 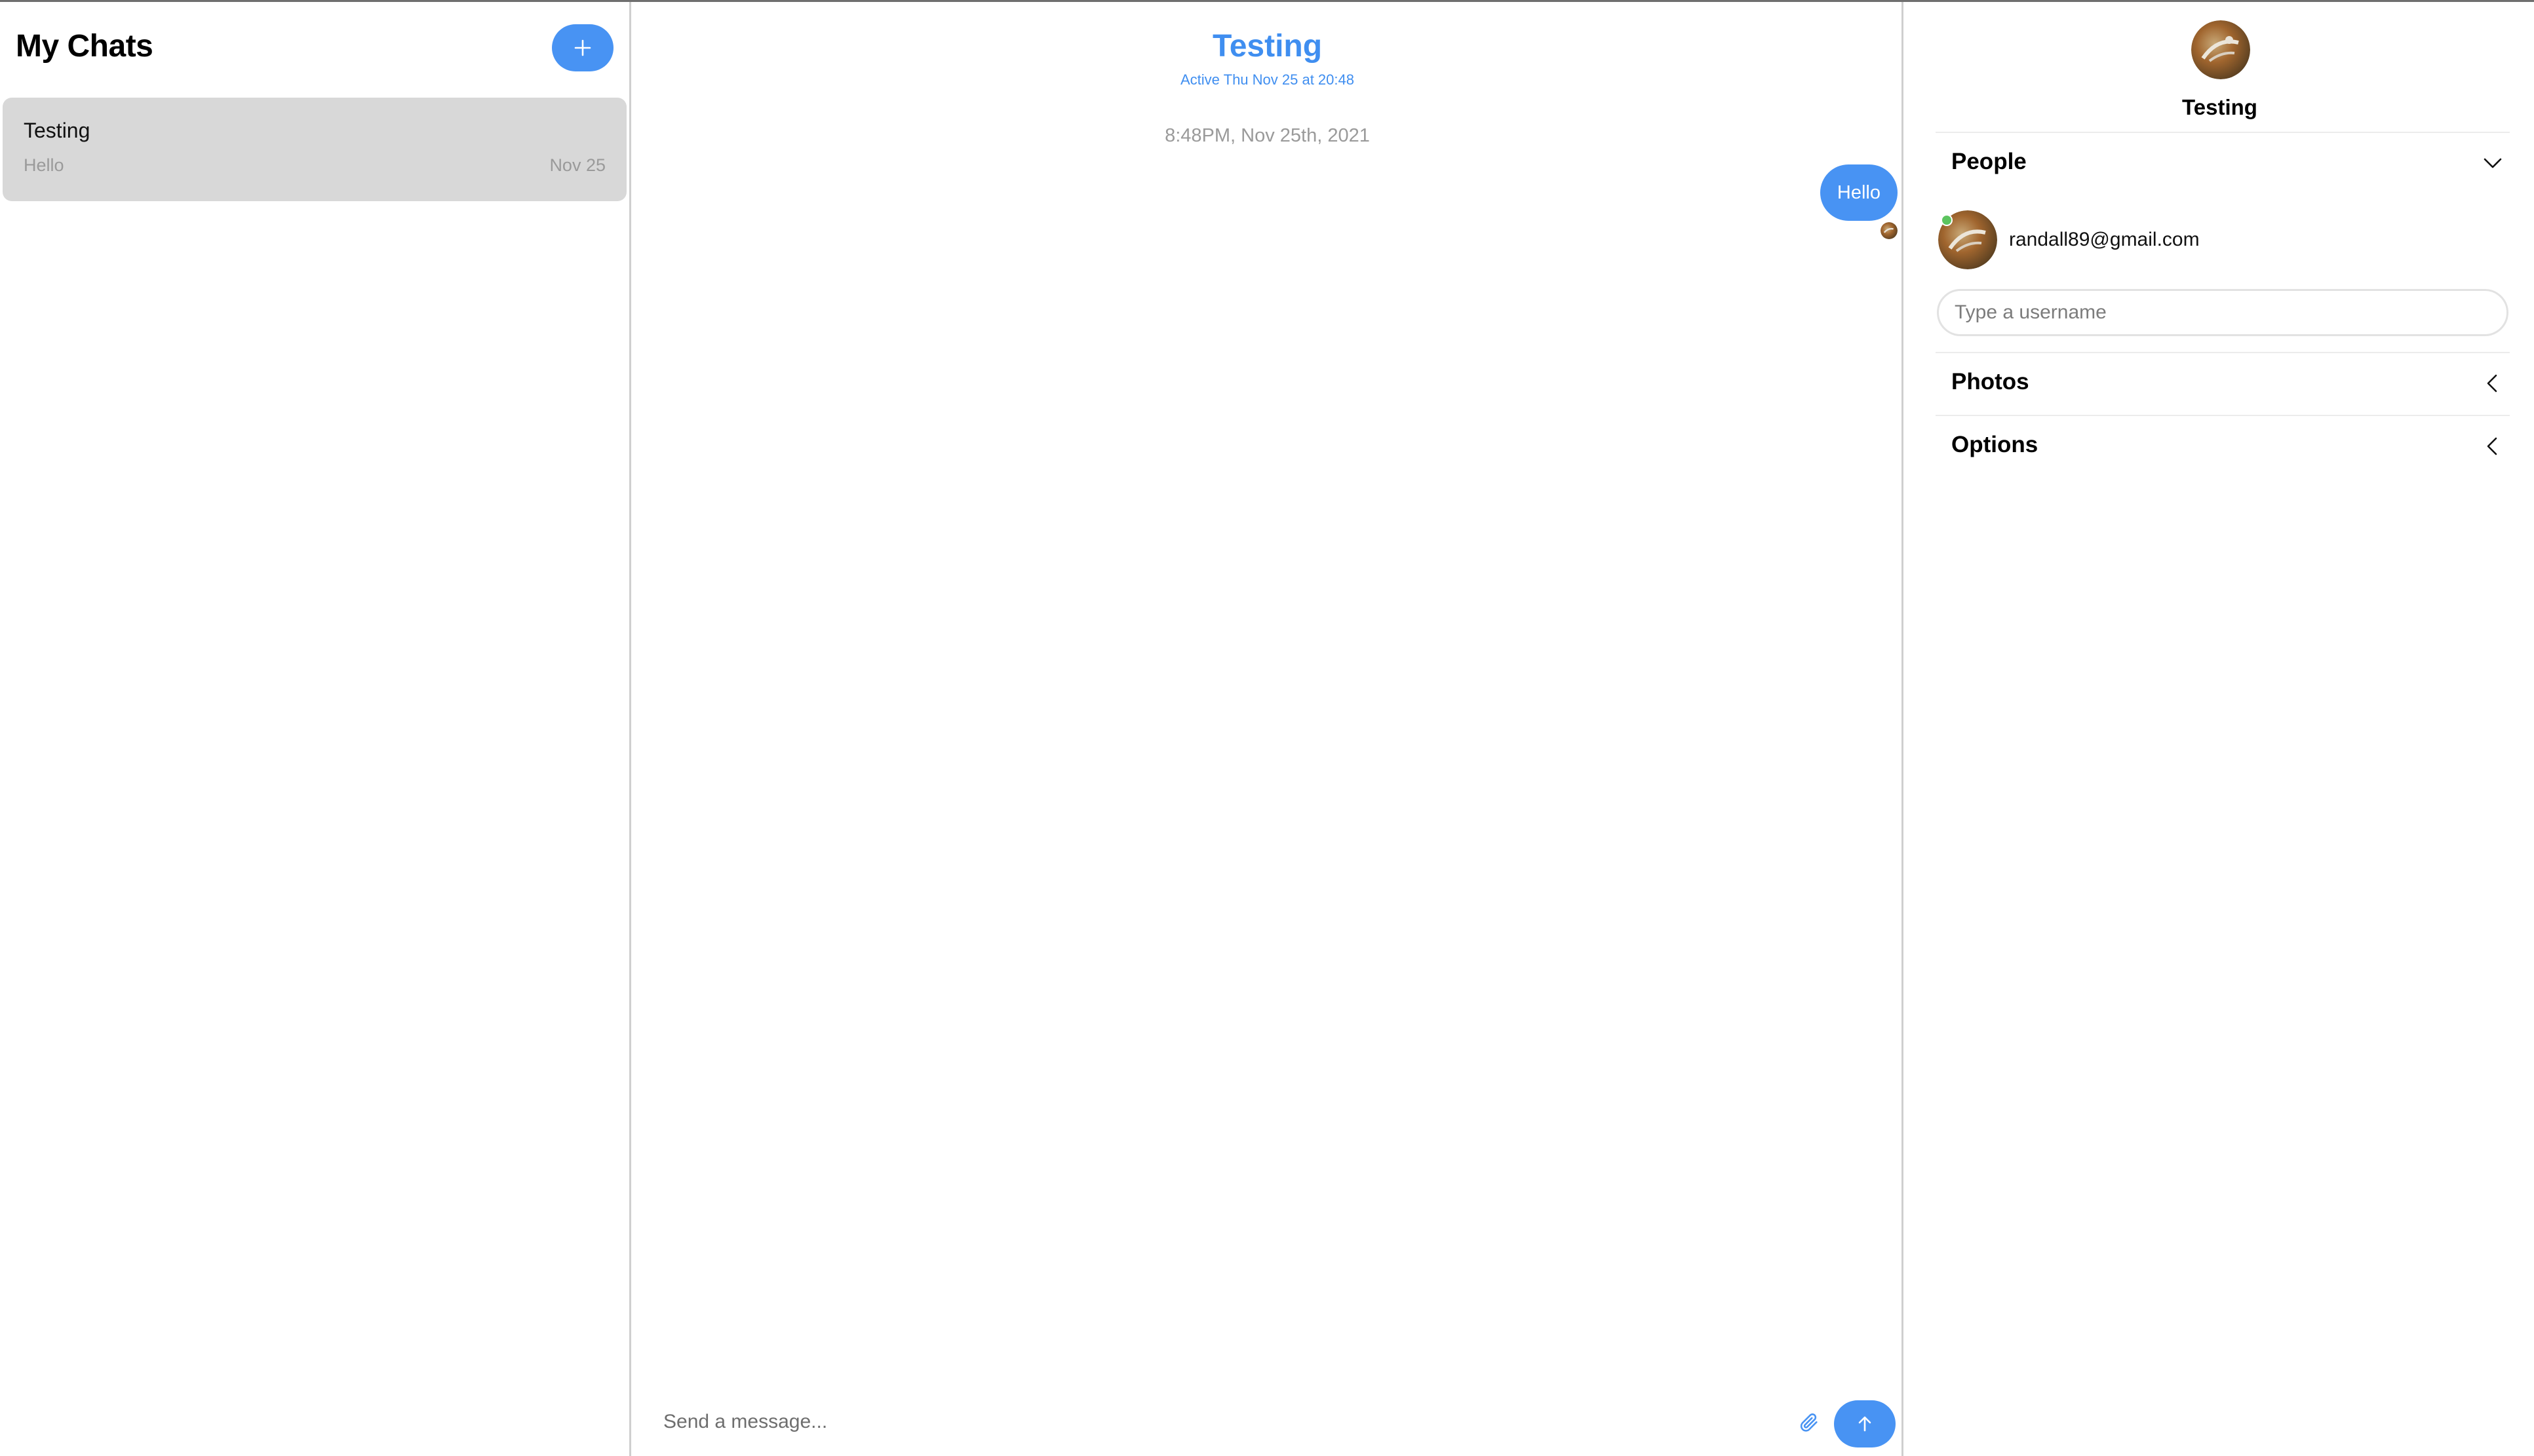 What do you see at coordinates (1267, 46) in the screenshot?
I see `conversation-title: Testing` at bounding box center [1267, 46].